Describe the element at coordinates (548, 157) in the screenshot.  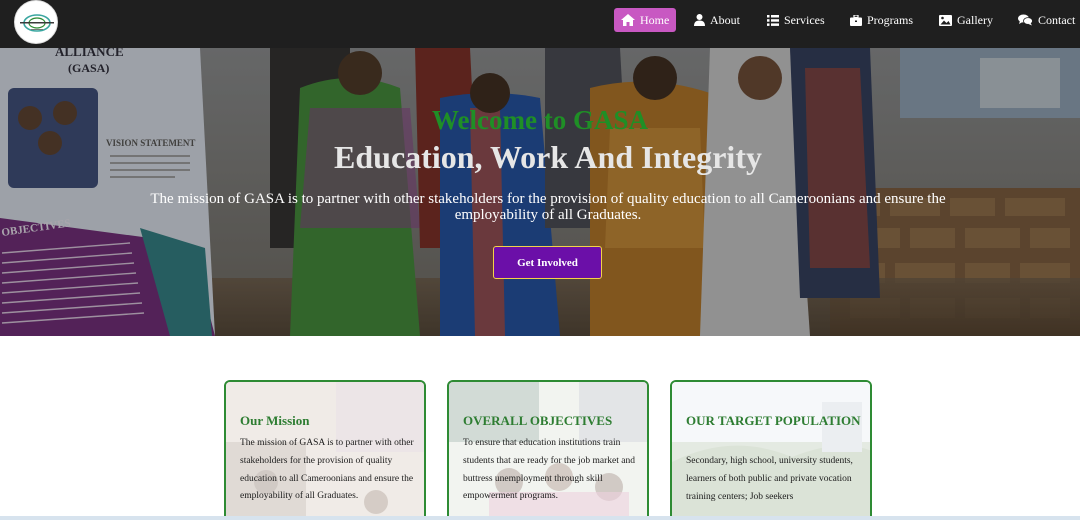
I see `hero-title: Education, Work And Integrity` at that location.